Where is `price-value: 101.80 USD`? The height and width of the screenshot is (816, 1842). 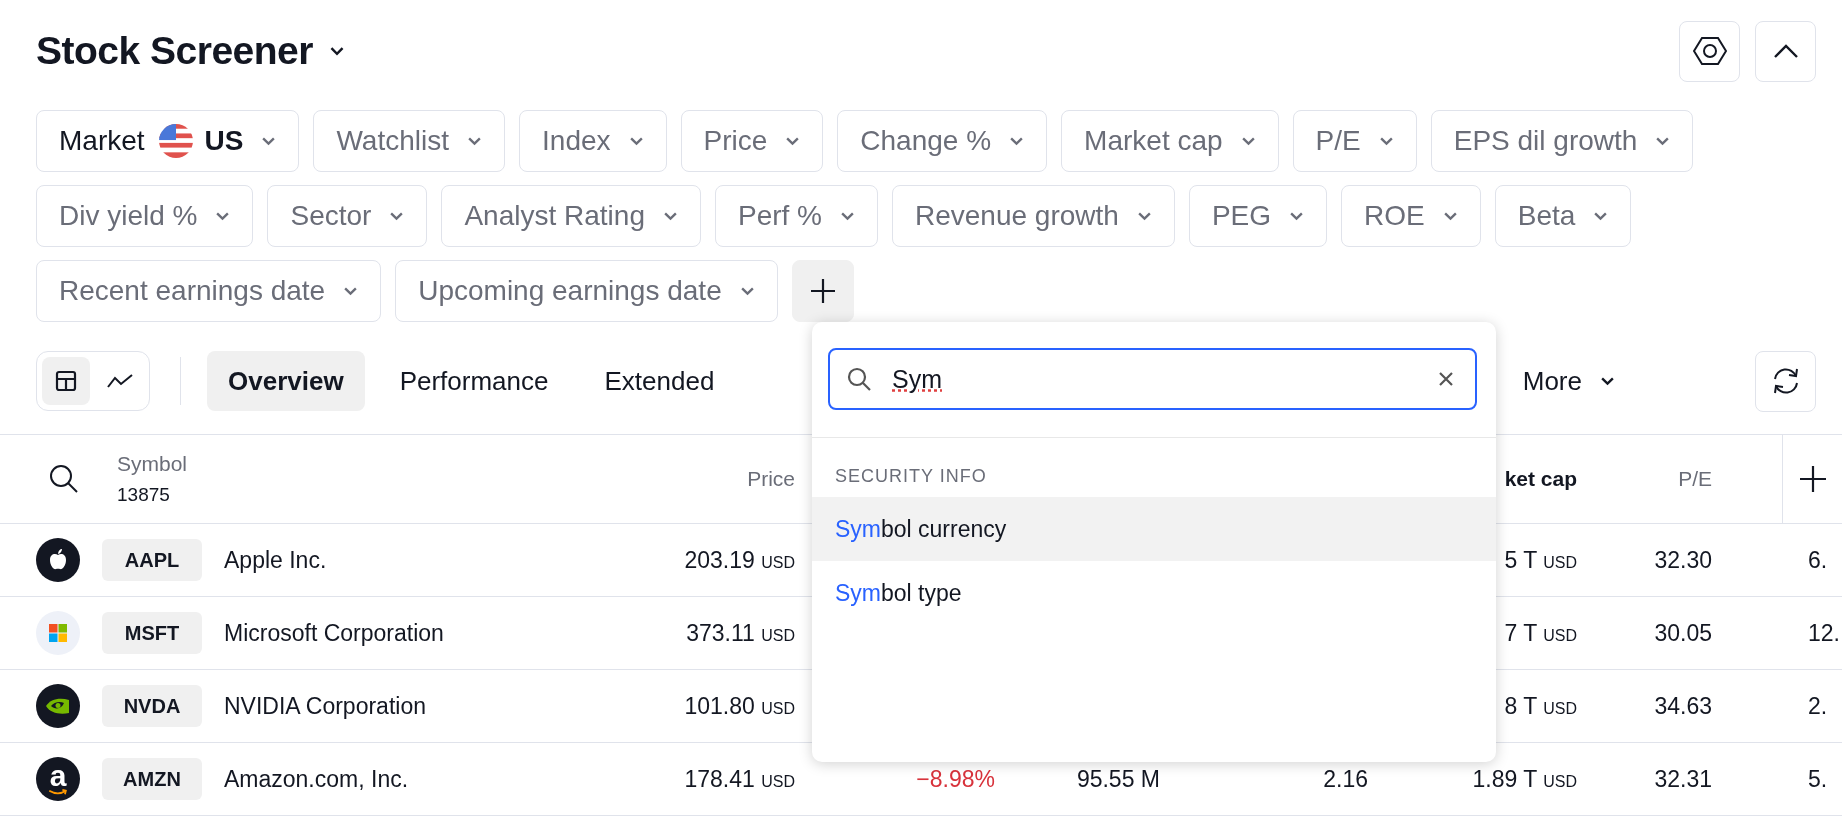
price-value: 101.80 USD is located at coordinates (739, 705).